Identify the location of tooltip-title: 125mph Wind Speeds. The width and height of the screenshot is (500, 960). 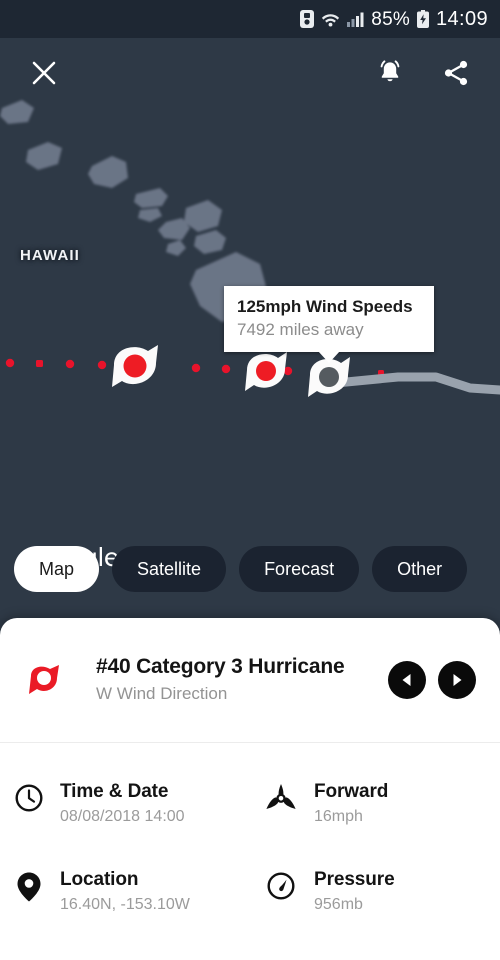
(325, 306).